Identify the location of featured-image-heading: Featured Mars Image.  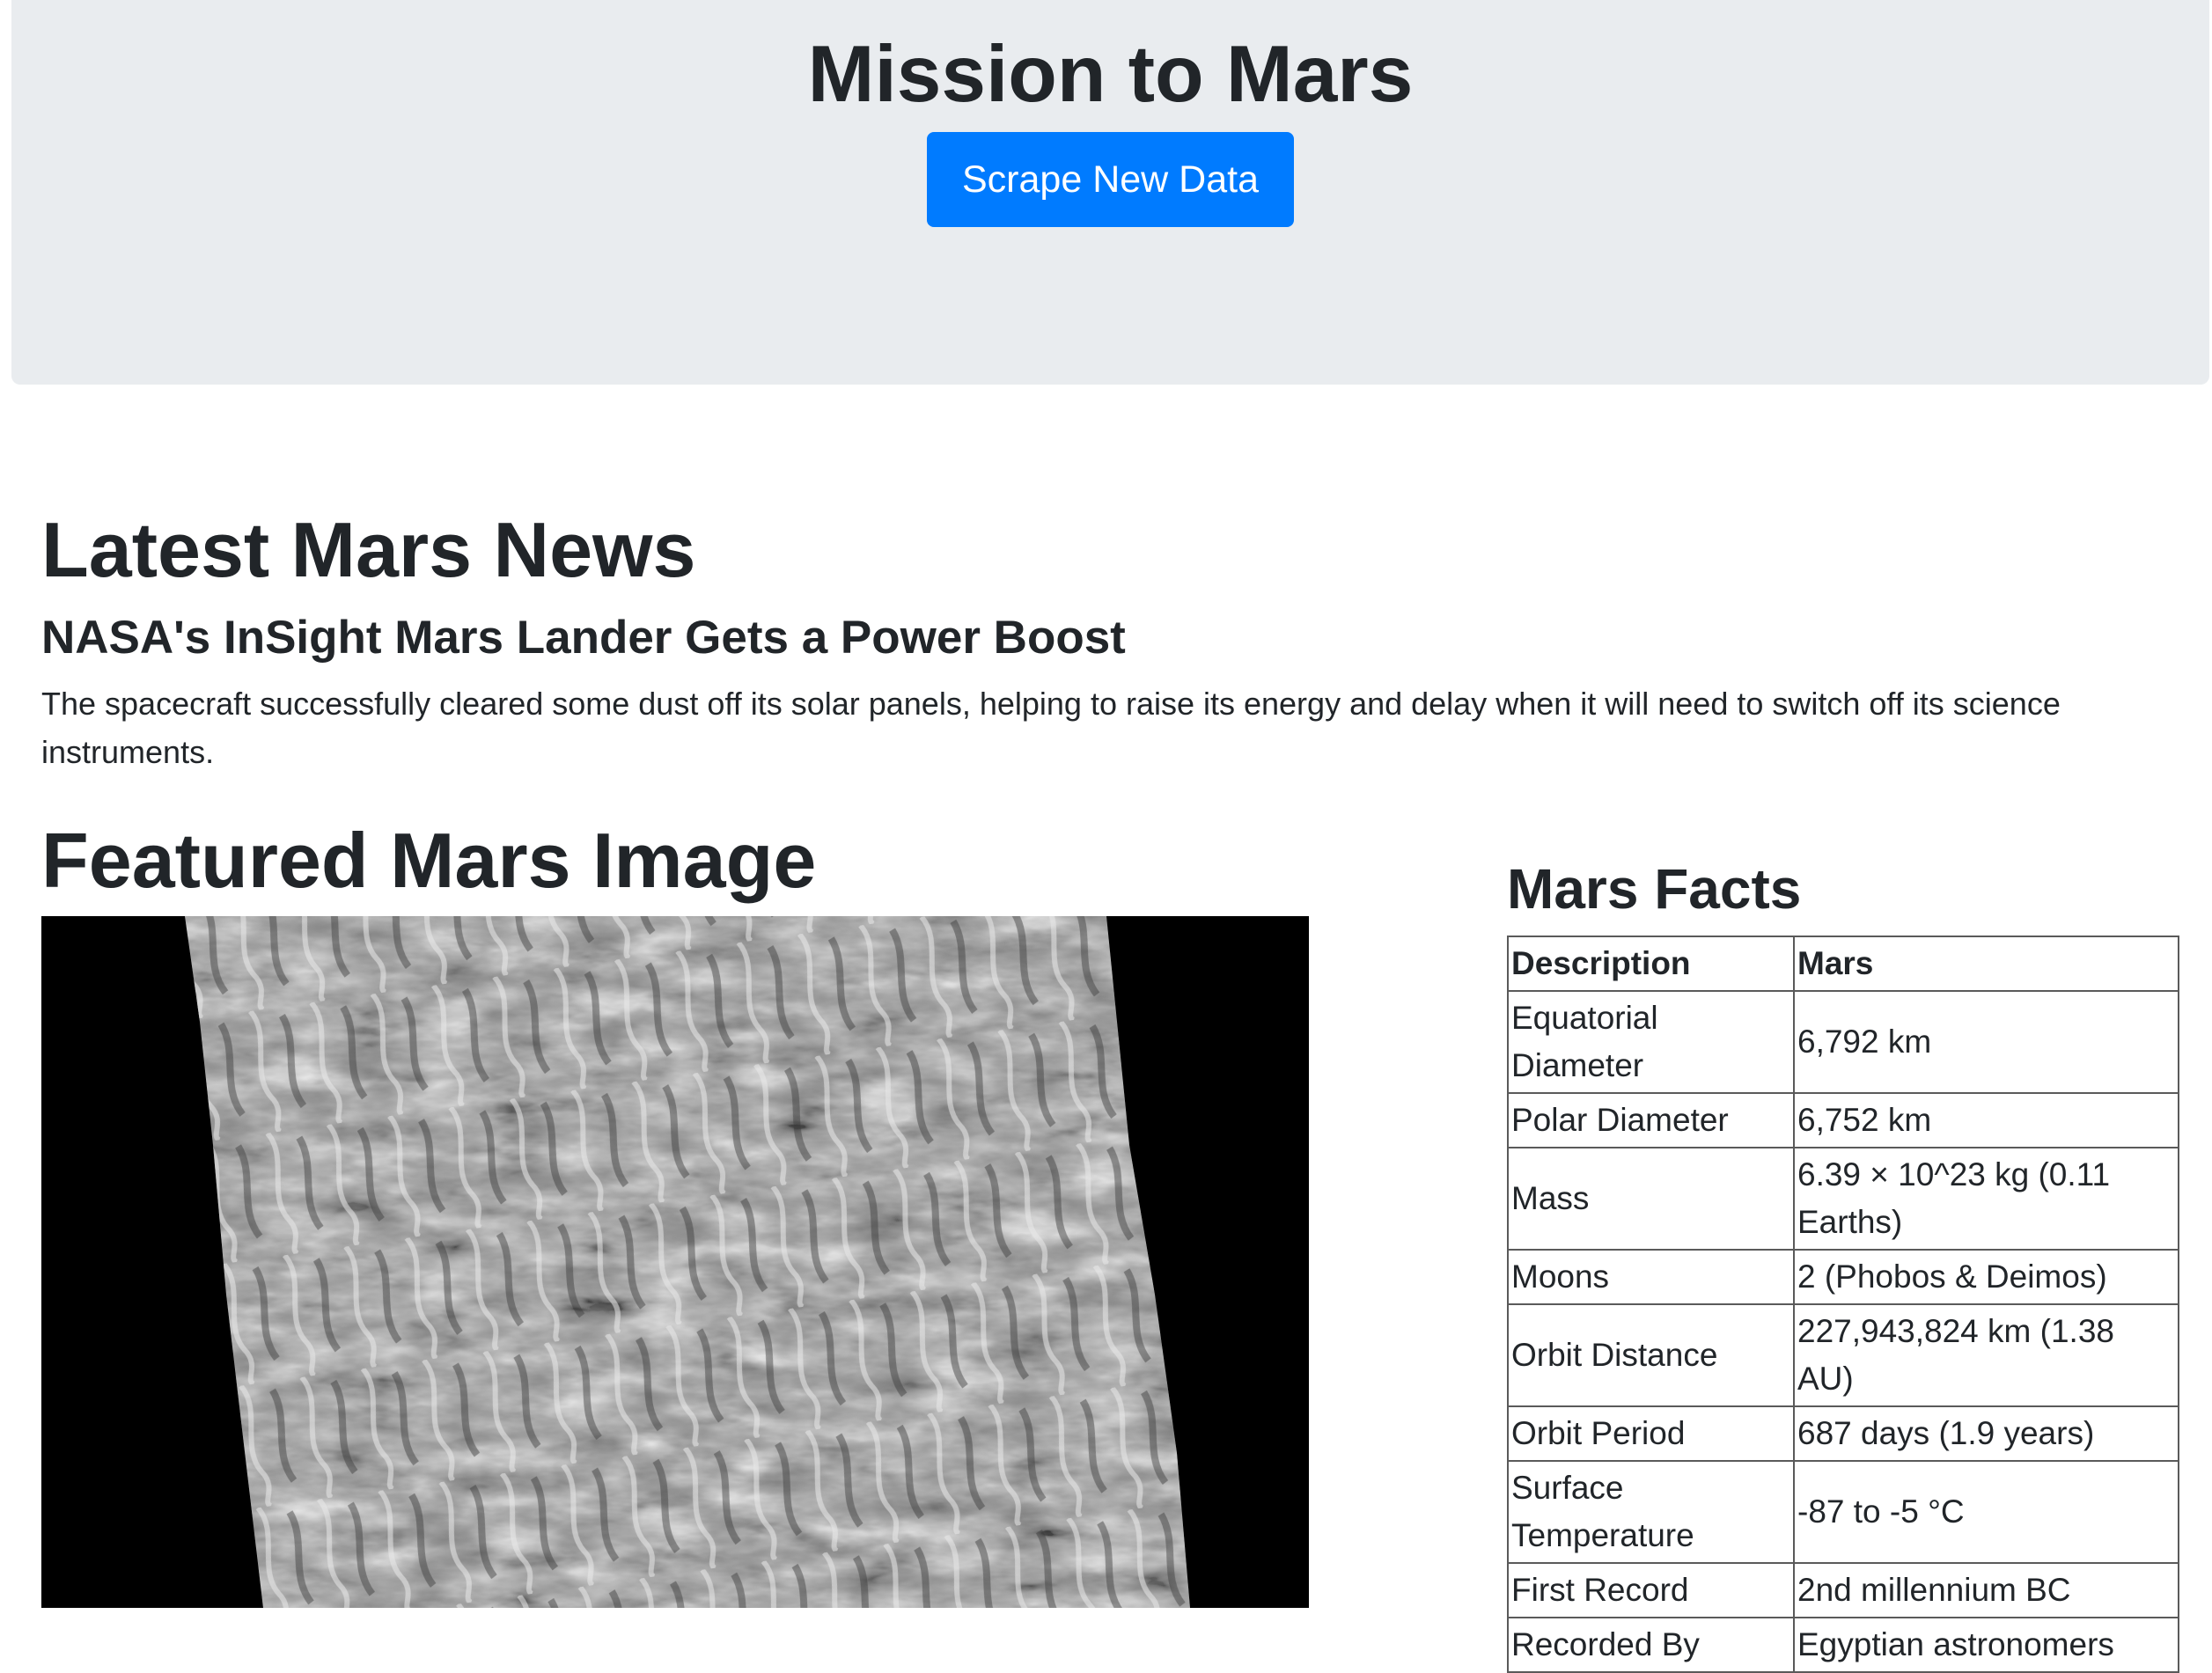
(429, 860).